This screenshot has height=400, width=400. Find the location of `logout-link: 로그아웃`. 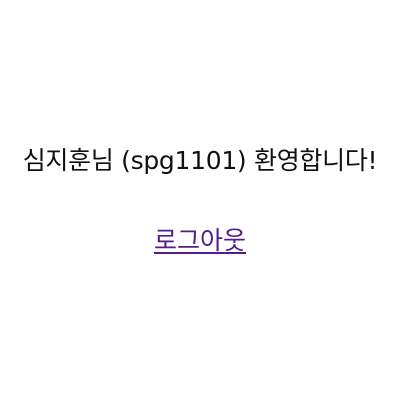

logout-link: 로그아웃 is located at coordinates (200, 240).